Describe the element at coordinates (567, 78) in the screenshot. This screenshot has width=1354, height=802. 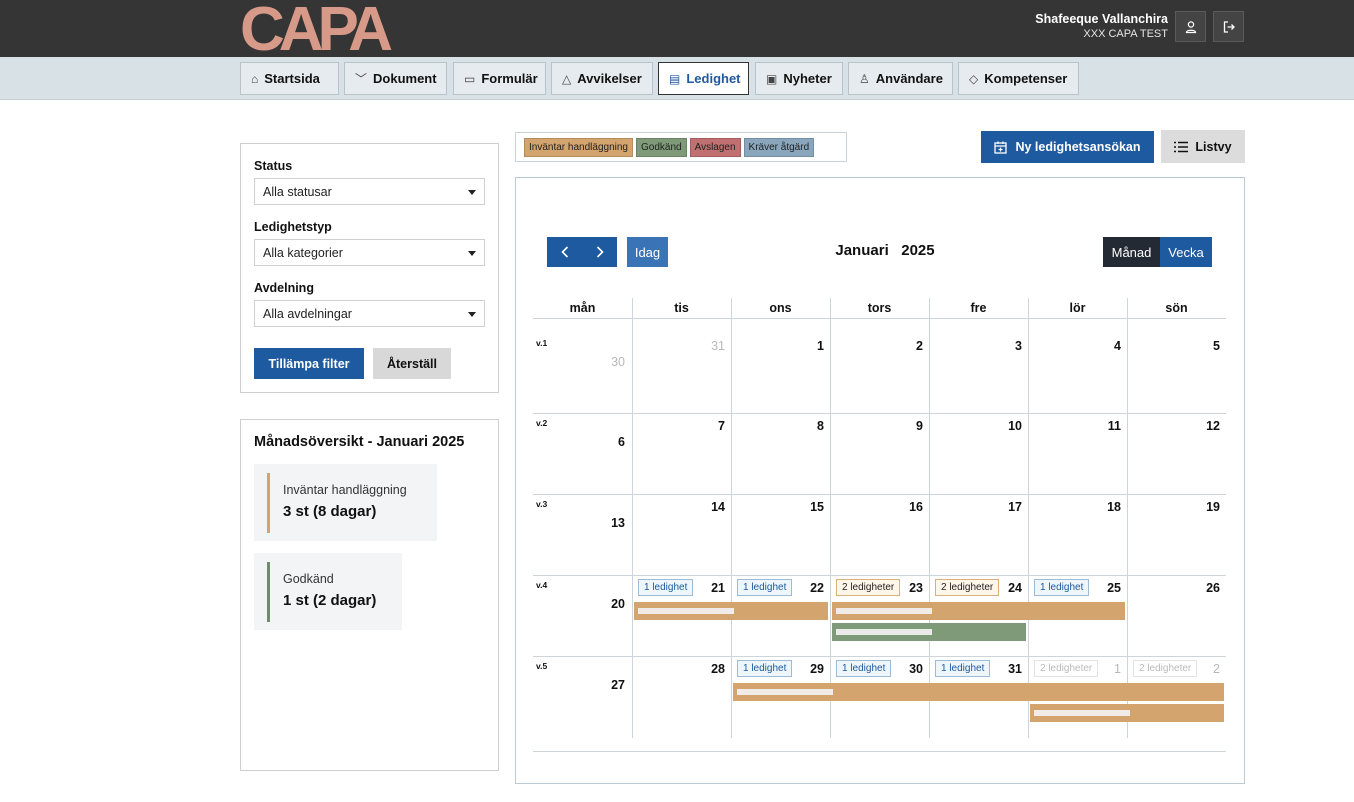
I see `warning-icon: △` at that location.